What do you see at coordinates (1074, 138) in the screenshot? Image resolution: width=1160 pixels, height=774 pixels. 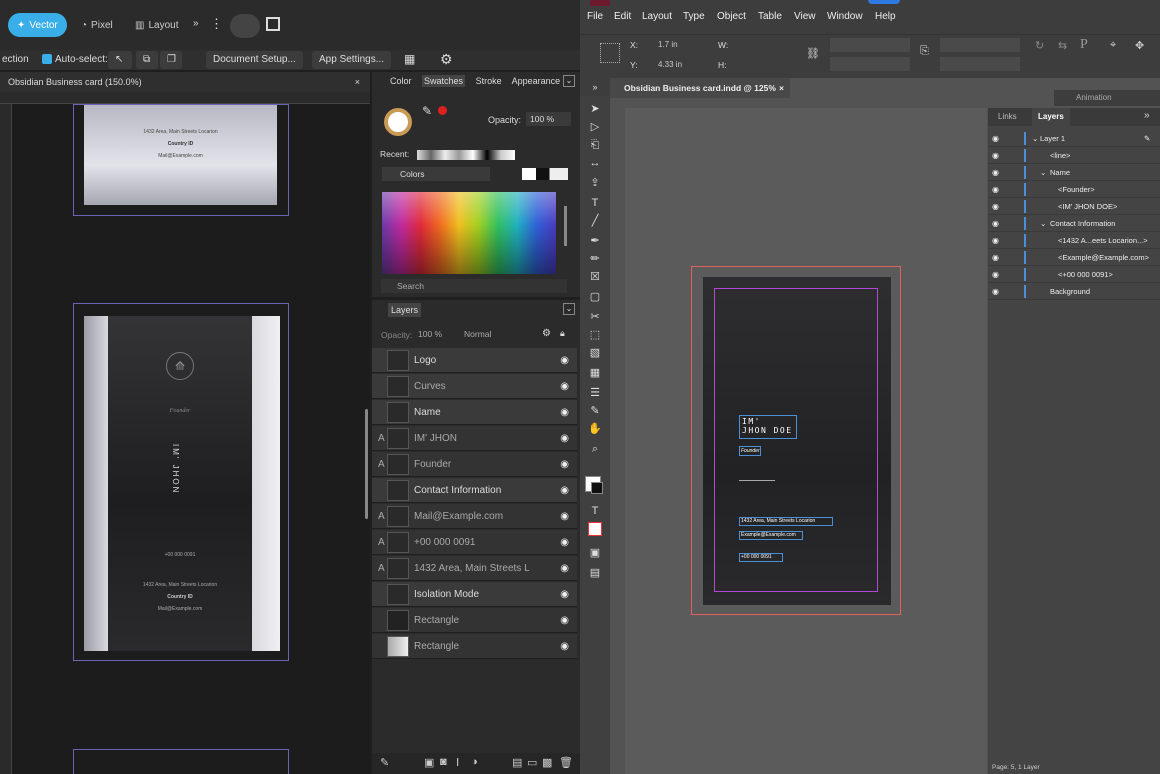 I see `id-layer-row: ◉ ⌄ Layer 1 ✎` at bounding box center [1074, 138].